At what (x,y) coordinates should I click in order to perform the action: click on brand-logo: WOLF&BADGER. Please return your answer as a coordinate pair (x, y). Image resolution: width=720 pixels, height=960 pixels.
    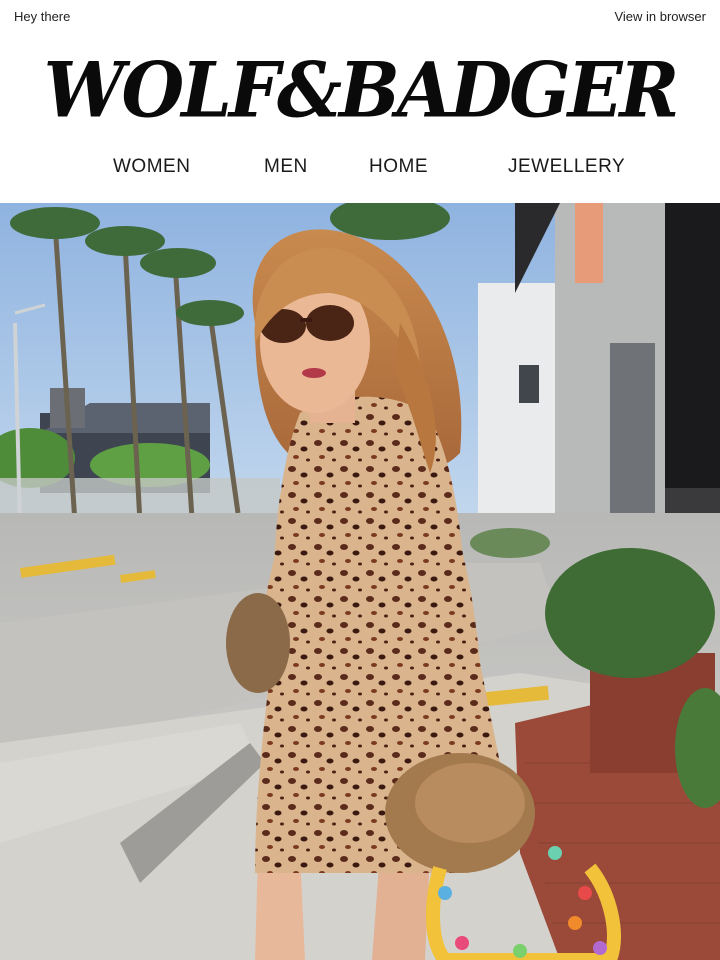
    Looking at the image, I should click on (360, 90).